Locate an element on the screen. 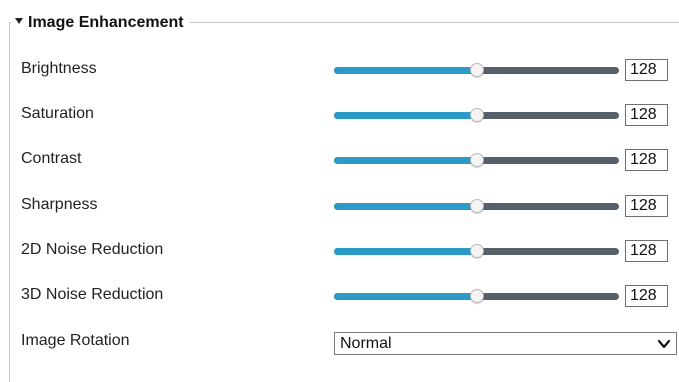 This screenshot has height=382, width=679. section-title: Image Enhancement is located at coordinates (106, 22).